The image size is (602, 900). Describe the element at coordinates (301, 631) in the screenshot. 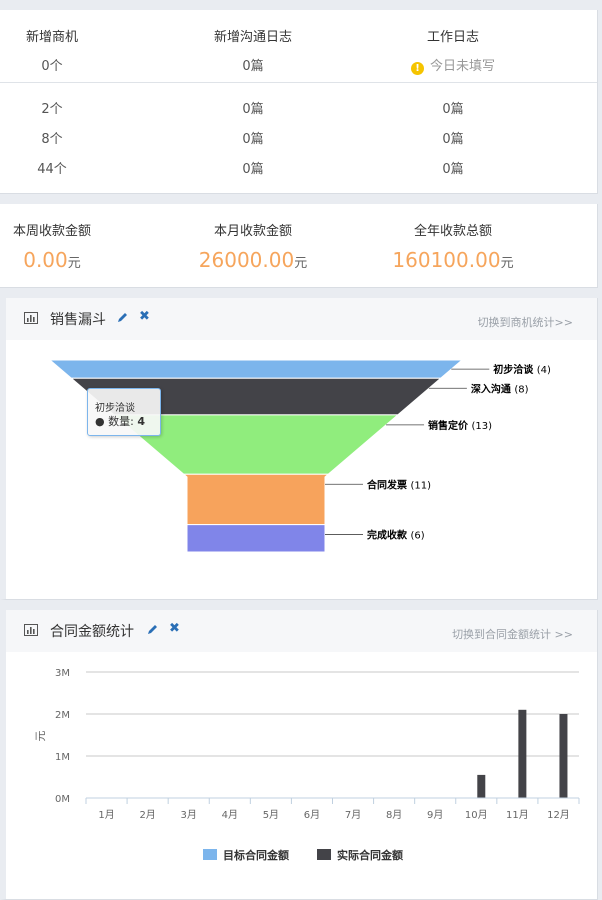

I see `panel-header: 合同金额统计 ✖ 切换到合同金额统计 >>` at that location.